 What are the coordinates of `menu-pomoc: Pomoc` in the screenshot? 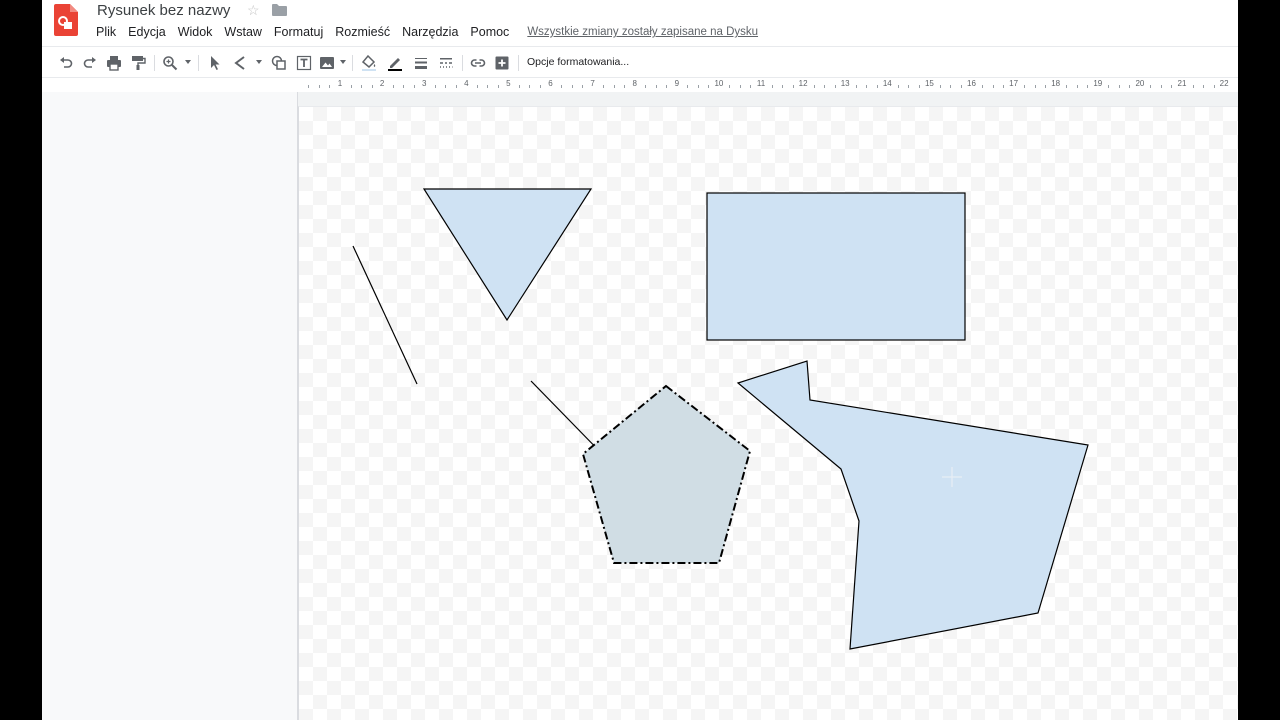 It's located at (489, 32).